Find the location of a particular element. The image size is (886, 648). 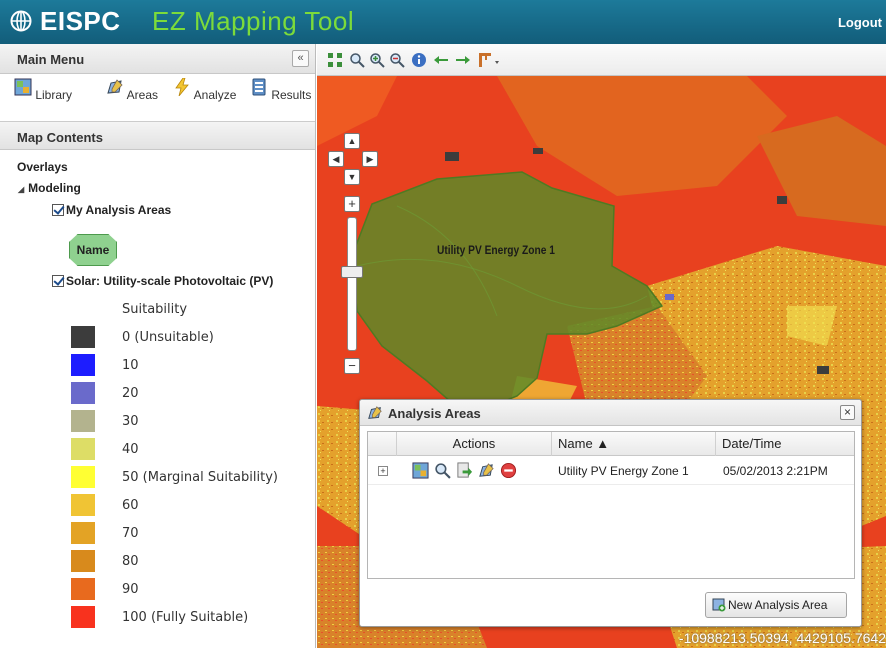

legend-label: 80 is located at coordinates (130, 561).